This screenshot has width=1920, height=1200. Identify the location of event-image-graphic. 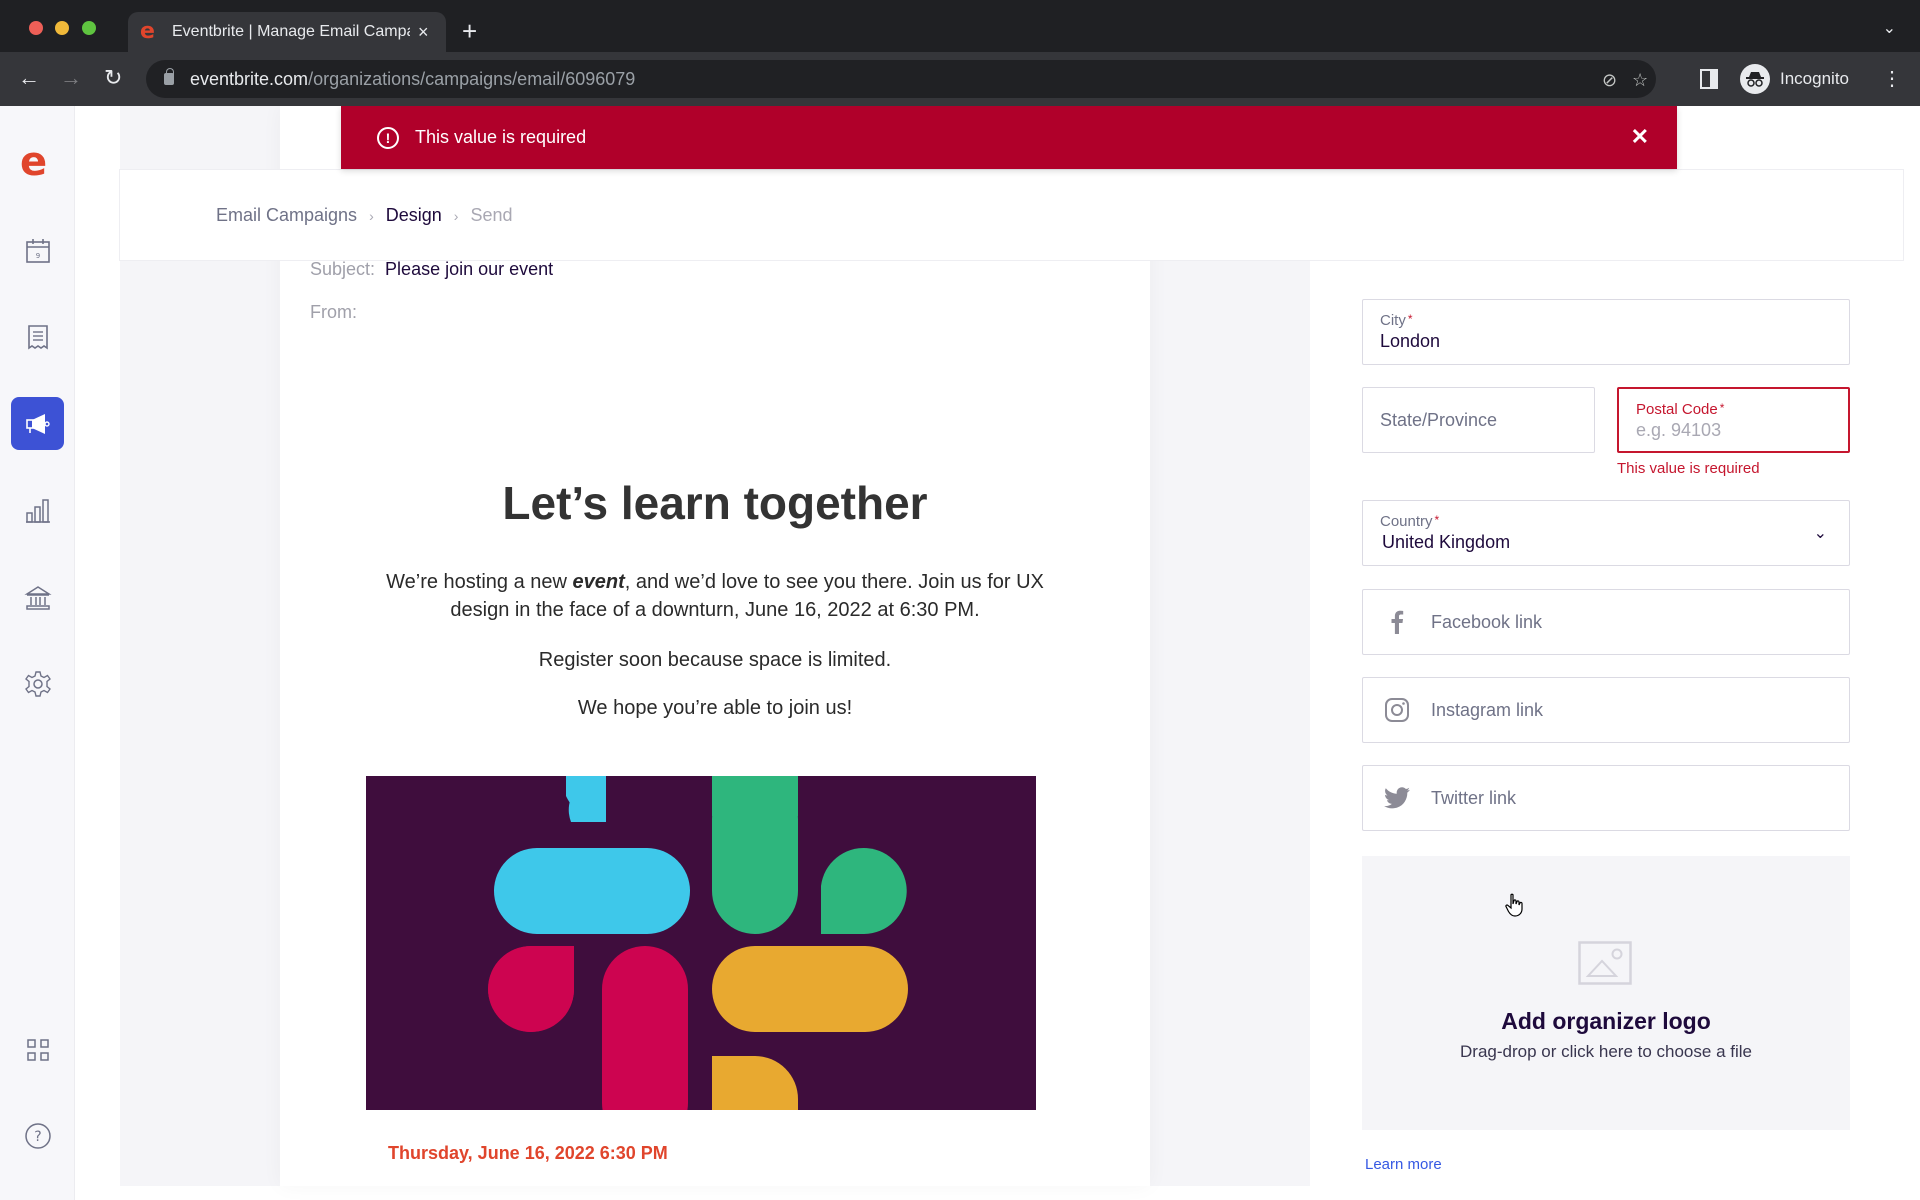
(701, 943).